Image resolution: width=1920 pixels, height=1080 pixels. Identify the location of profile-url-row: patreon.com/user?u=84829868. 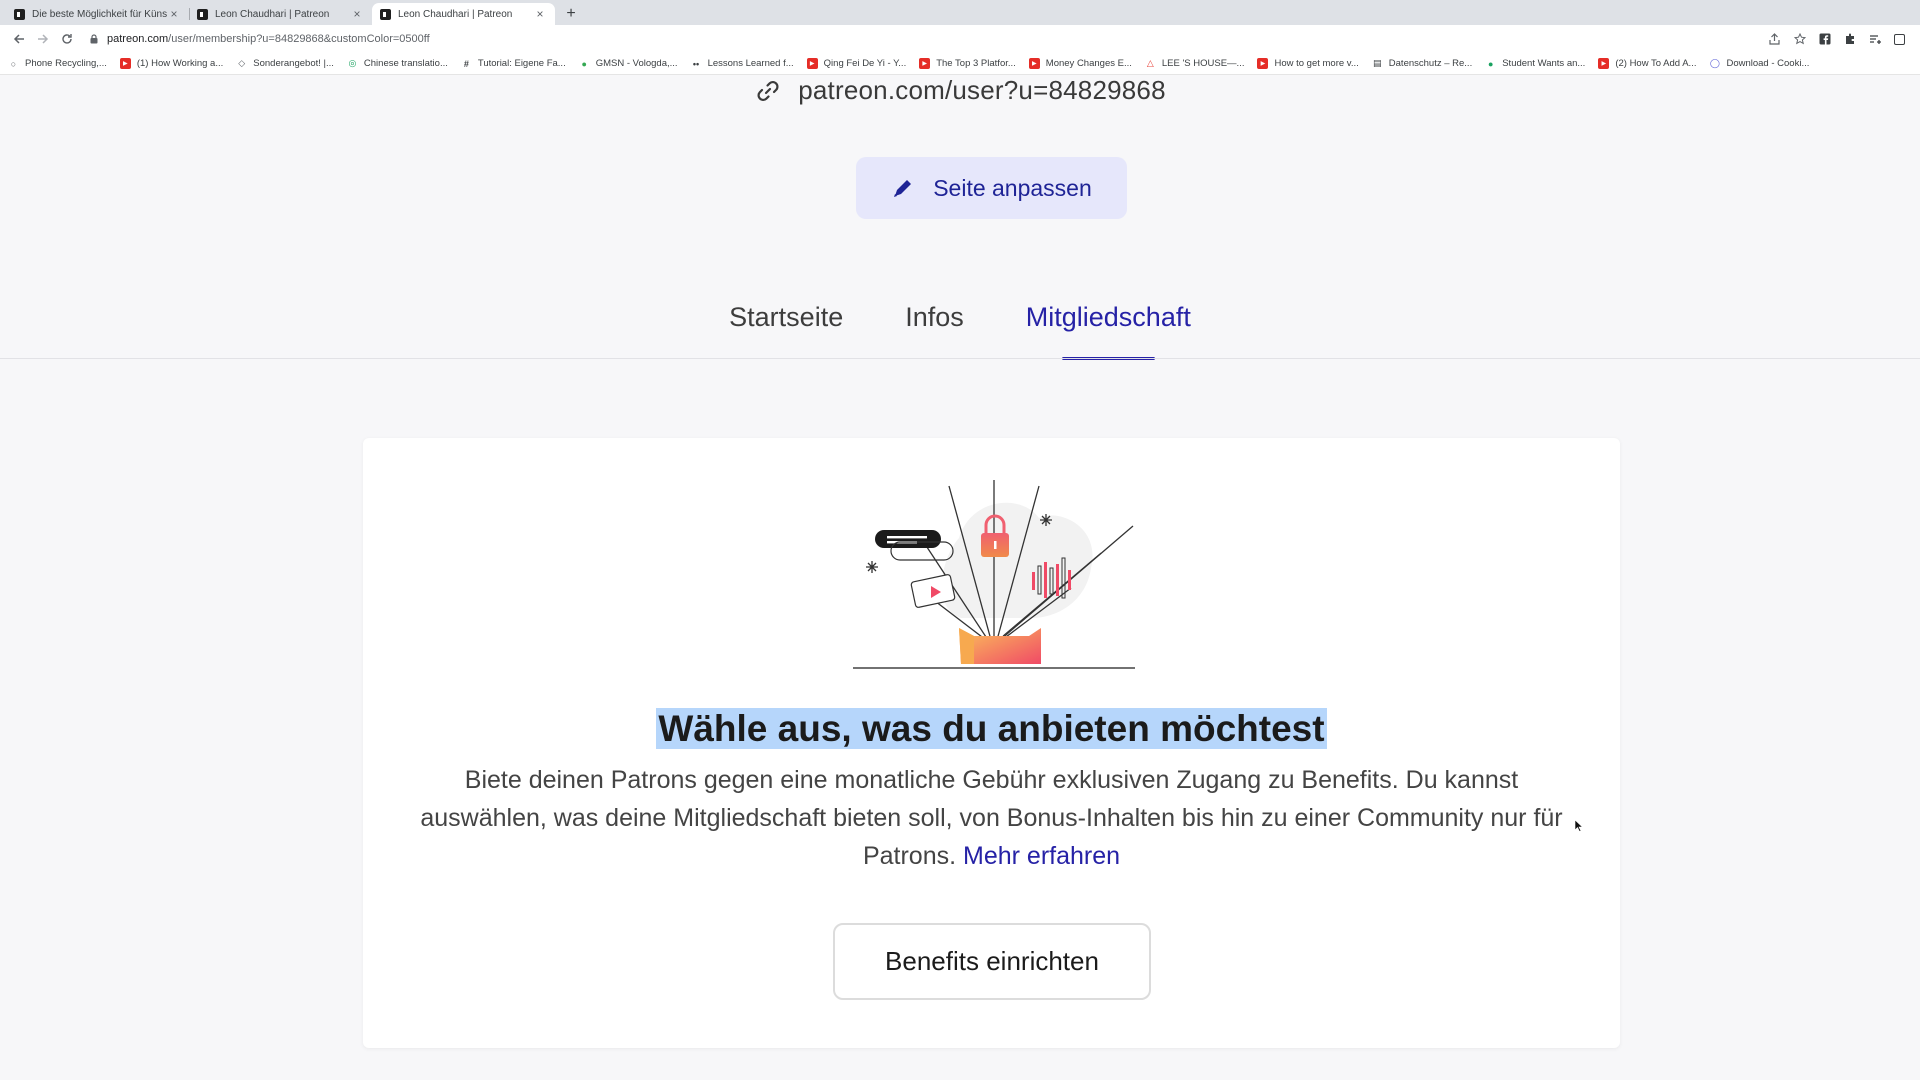
(960, 90).